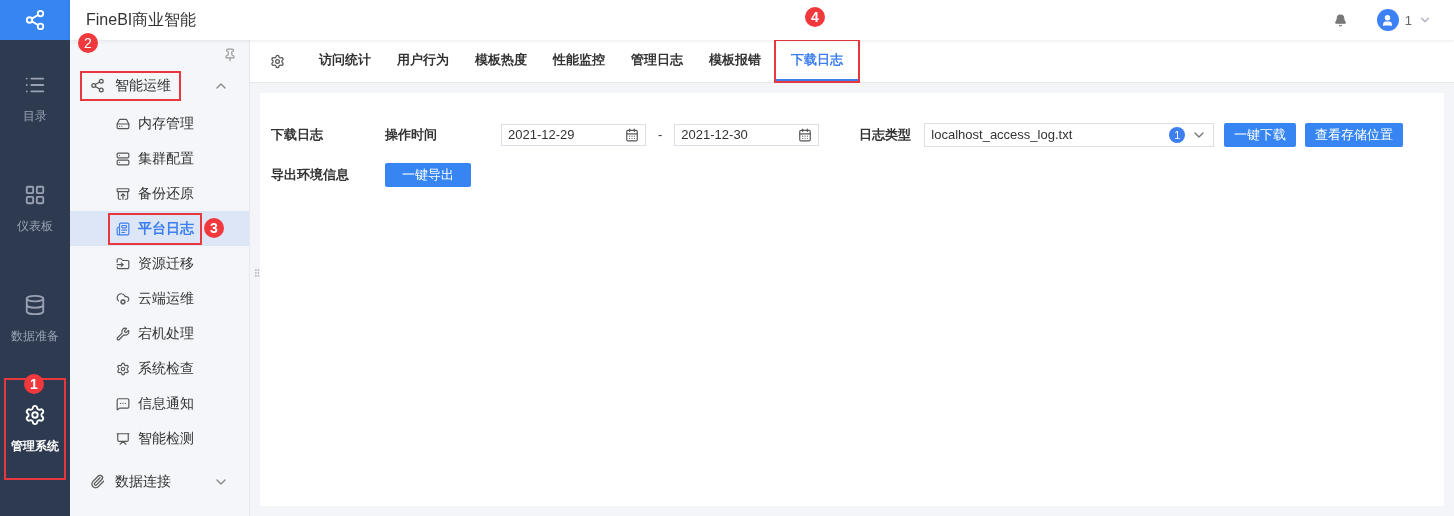 The width and height of the screenshot is (1454, 516). I want to click on tab: 模板报错, so click(735, 61).